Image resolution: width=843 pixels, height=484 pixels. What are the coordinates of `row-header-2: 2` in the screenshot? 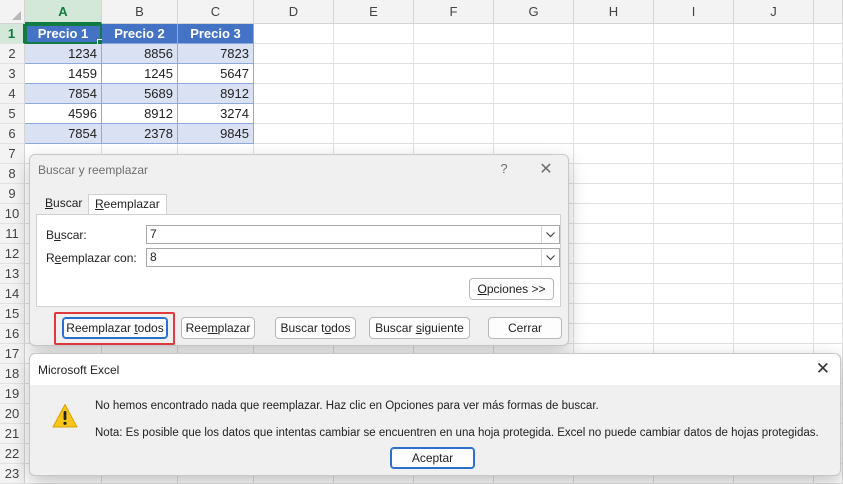 It's located at (12, 54).